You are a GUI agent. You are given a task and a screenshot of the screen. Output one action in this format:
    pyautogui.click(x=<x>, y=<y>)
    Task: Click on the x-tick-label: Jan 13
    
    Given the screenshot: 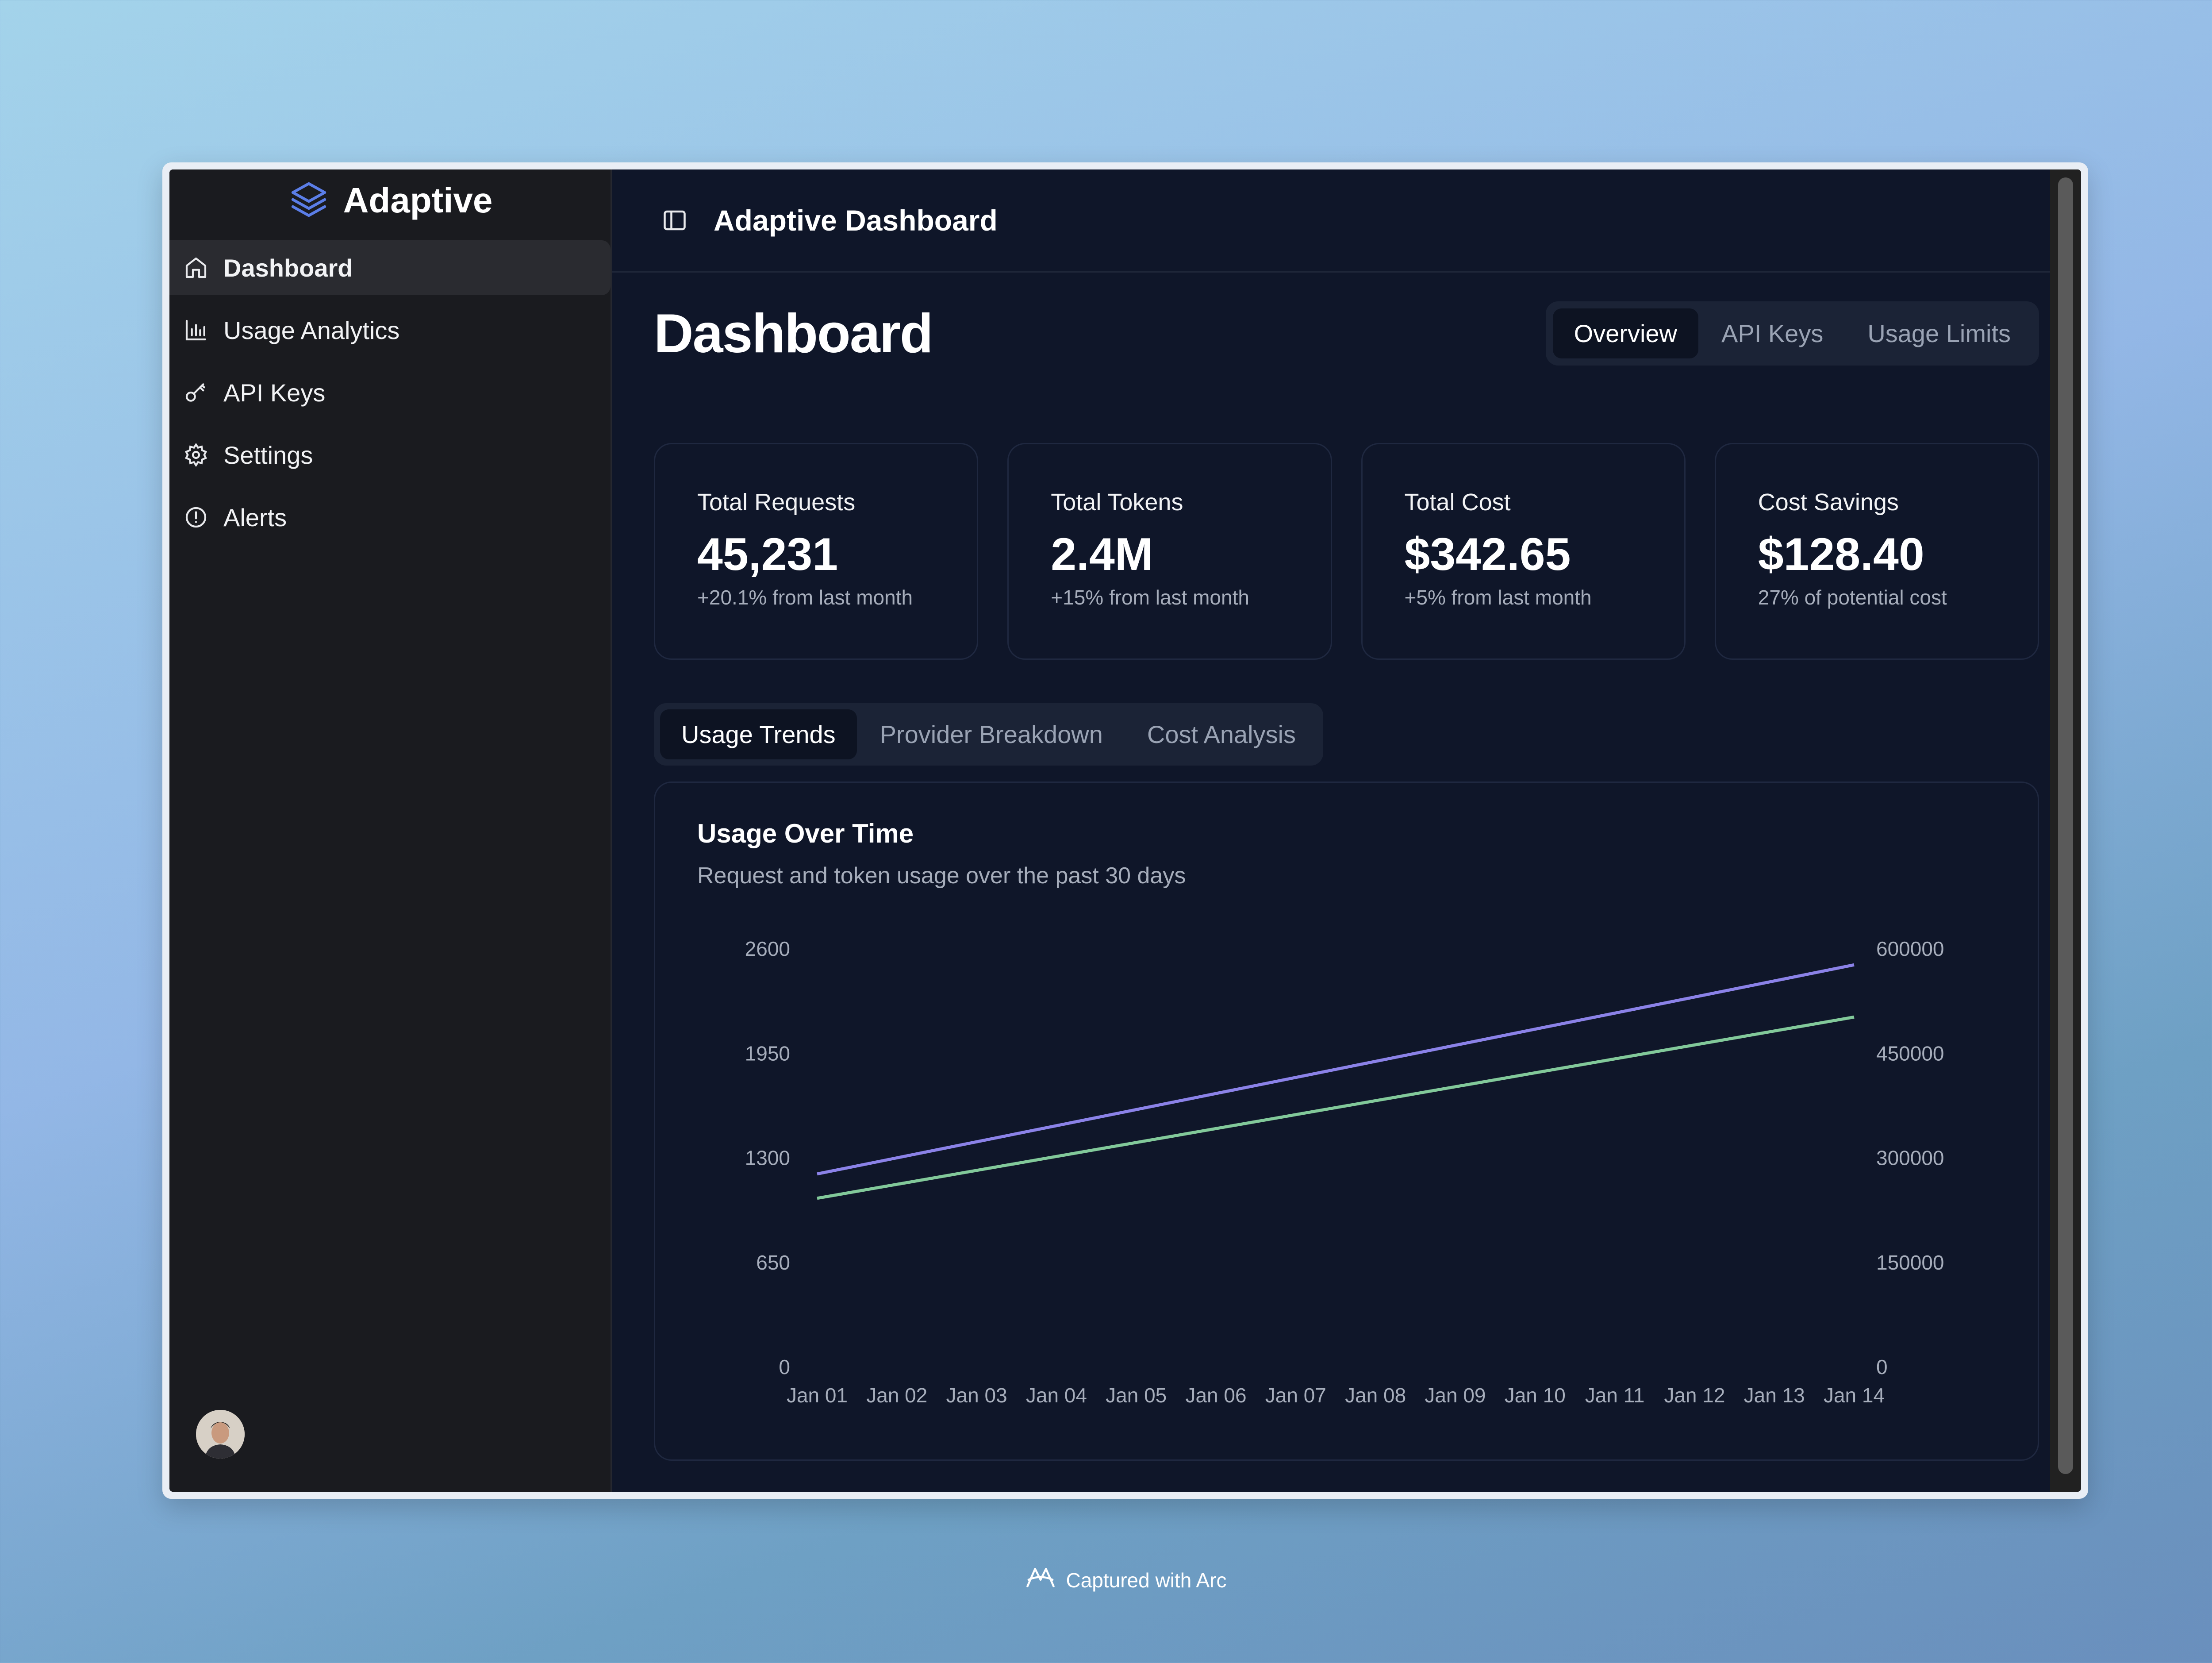 What is the action you would take?
    pyautogui.click(x=1775, y=1396)
    